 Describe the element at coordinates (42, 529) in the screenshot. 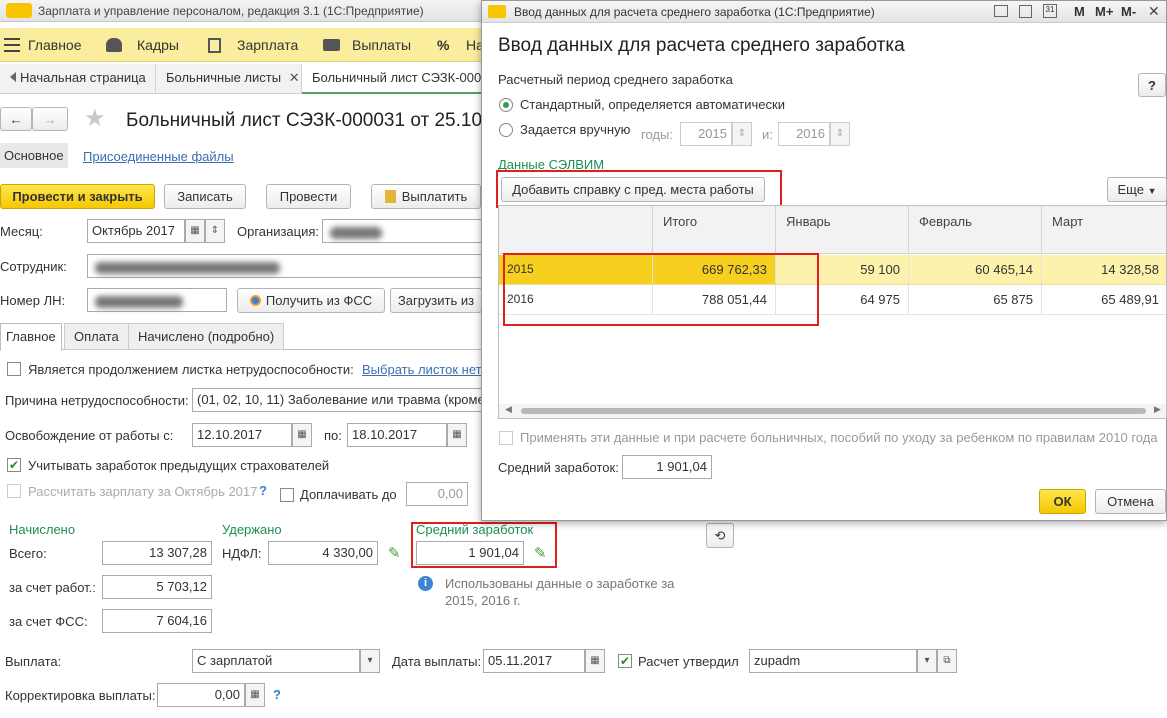

I see `accrued-header: Начислено` at that location.